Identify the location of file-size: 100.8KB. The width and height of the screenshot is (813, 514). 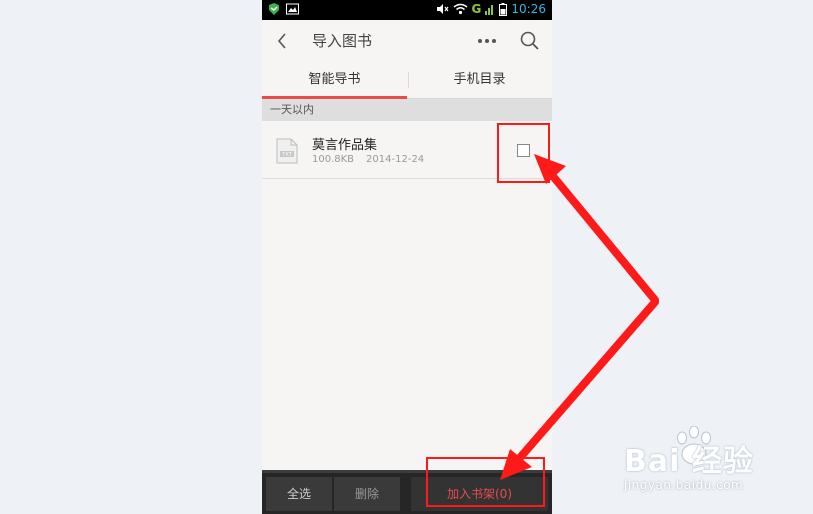
(333, 159).